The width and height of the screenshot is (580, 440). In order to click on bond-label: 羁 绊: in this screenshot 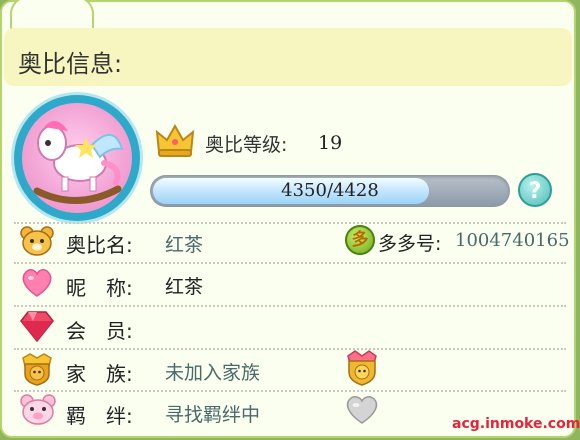, I will do `click(99, 416)`.